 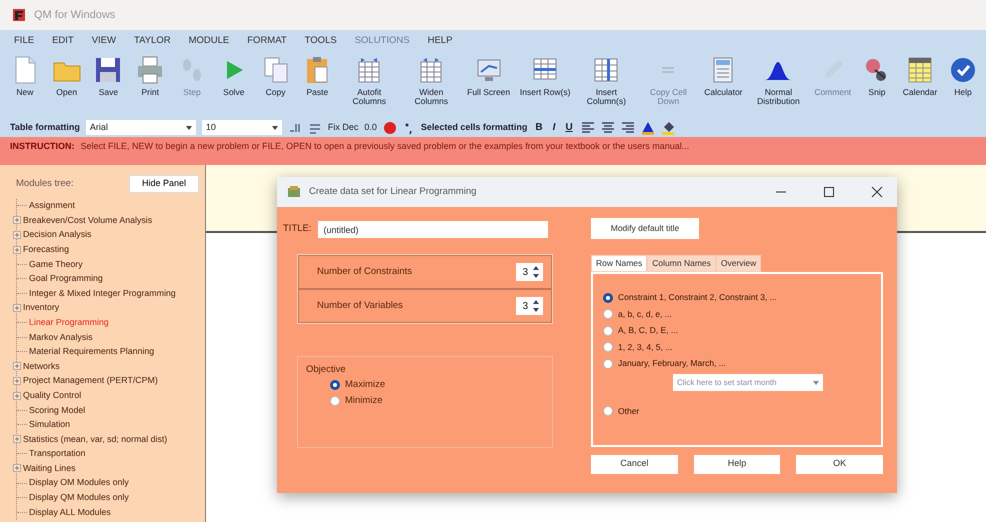 What do you see at coordinates (619, 263) in the screenshot?
I see `tab: Row Names` at bounding box center [619, 263].